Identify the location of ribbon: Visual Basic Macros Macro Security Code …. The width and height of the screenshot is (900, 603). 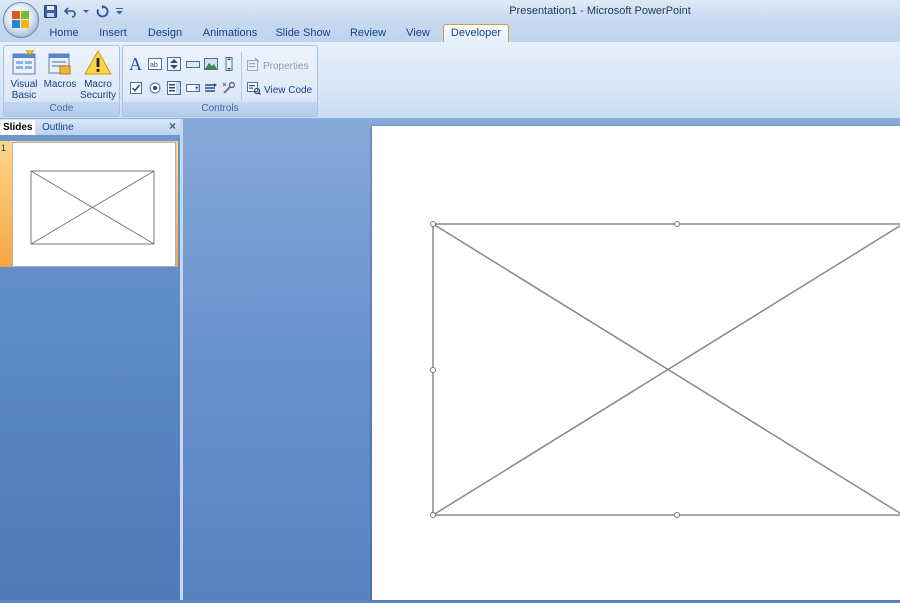
(450, 80).